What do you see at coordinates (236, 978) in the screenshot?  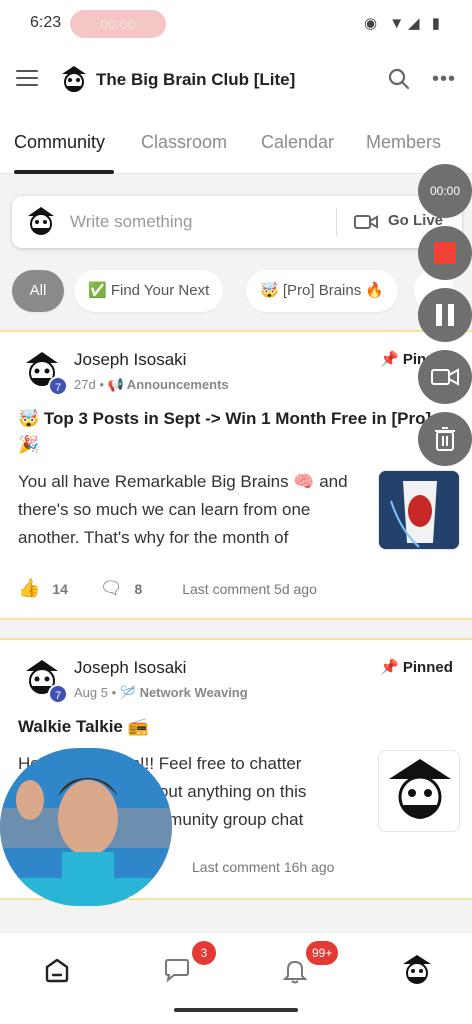 I see `bottom-navigation: 3 99+` at bounding box center [236, 978].